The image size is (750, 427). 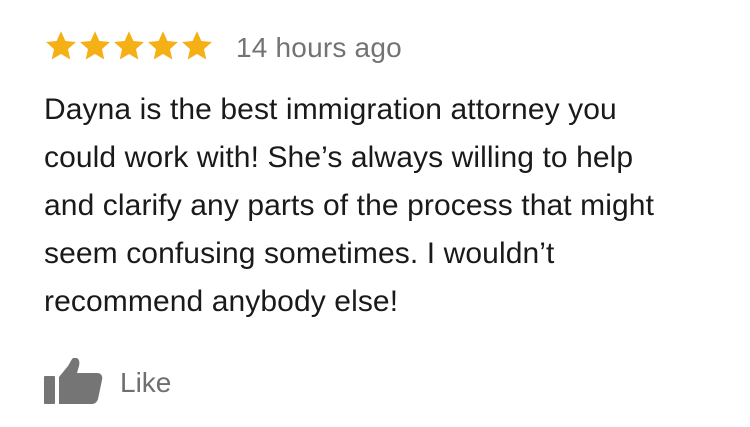 I want to click on review-text-line: recommend anybody else!, so click(x=221, y=301).